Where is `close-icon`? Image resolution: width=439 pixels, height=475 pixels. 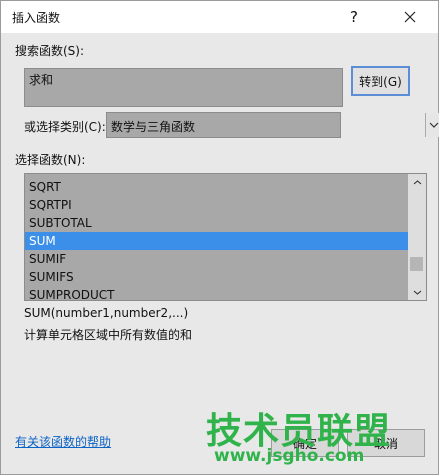
close-icon is located at coordinates (410, 17).